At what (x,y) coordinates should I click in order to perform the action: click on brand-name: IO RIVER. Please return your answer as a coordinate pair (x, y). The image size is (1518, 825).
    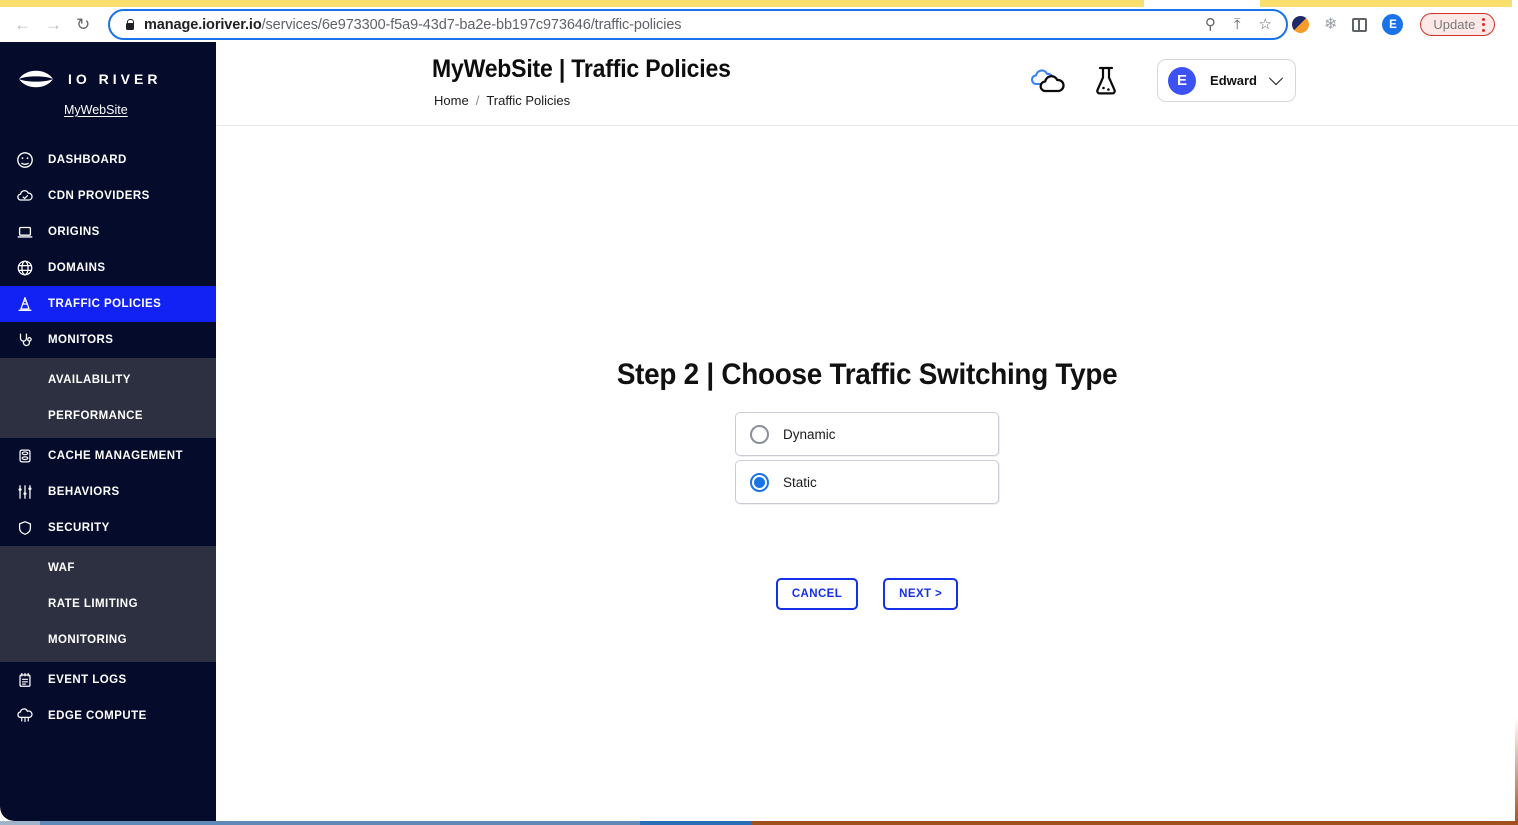
    Looking at the image, I should click on (115, 79).